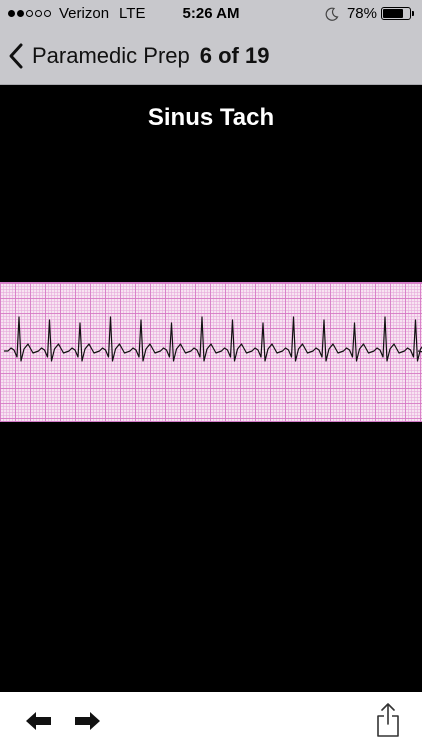  Describe the element at coordinates (332, 14) in the screenshot. I see `do-not-disturb-moon-icon` at that location.